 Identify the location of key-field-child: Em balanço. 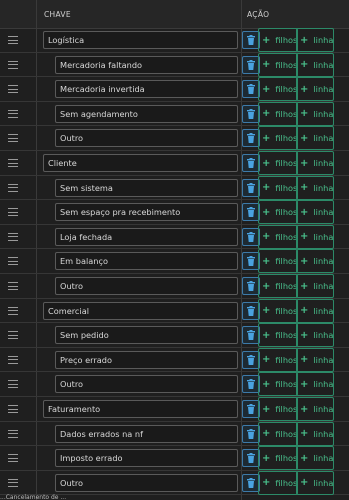
(146, 261).